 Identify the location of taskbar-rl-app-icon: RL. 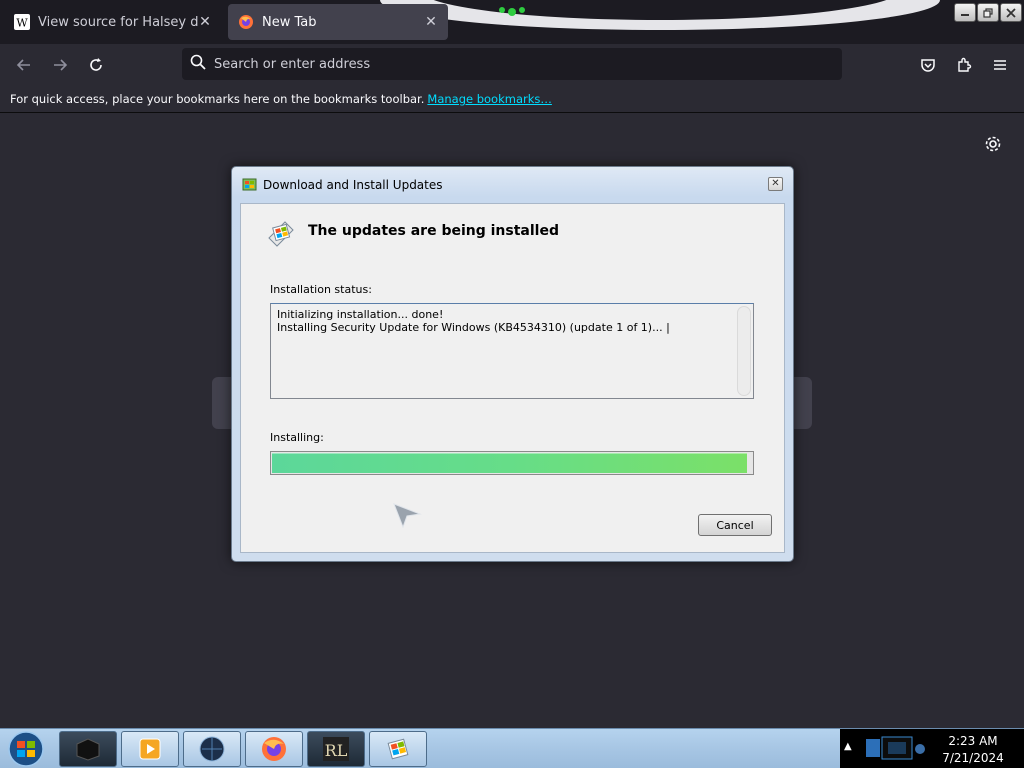
(336, 749).